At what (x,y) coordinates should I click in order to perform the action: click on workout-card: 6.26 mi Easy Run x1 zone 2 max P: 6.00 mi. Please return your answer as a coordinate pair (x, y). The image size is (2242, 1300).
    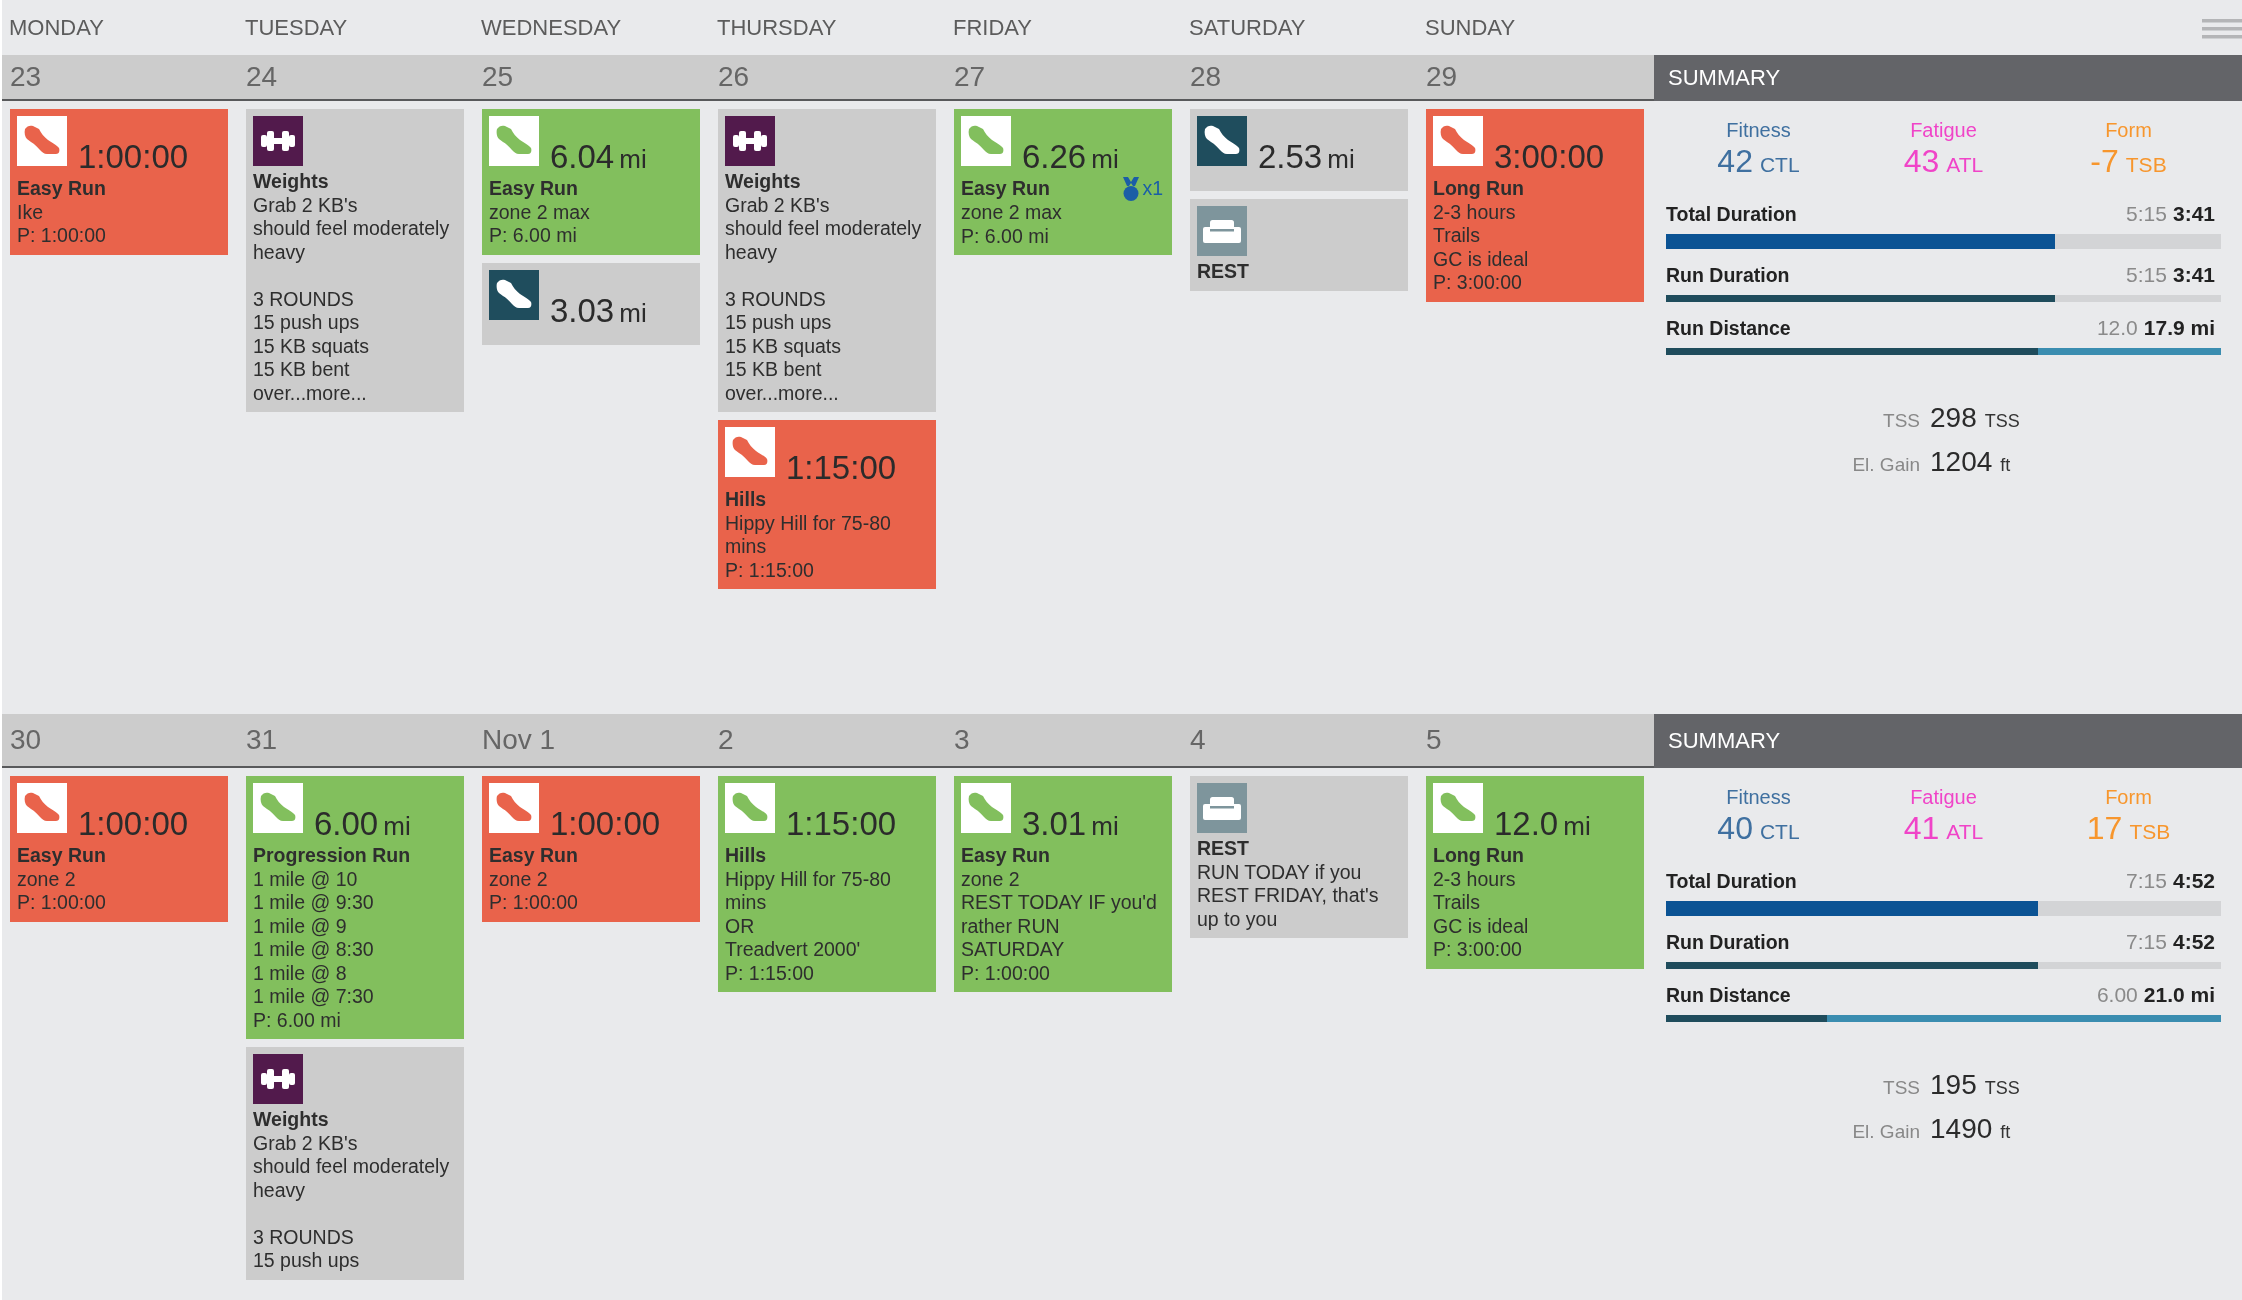
    Looking at the image, I should click on (1063, 182).